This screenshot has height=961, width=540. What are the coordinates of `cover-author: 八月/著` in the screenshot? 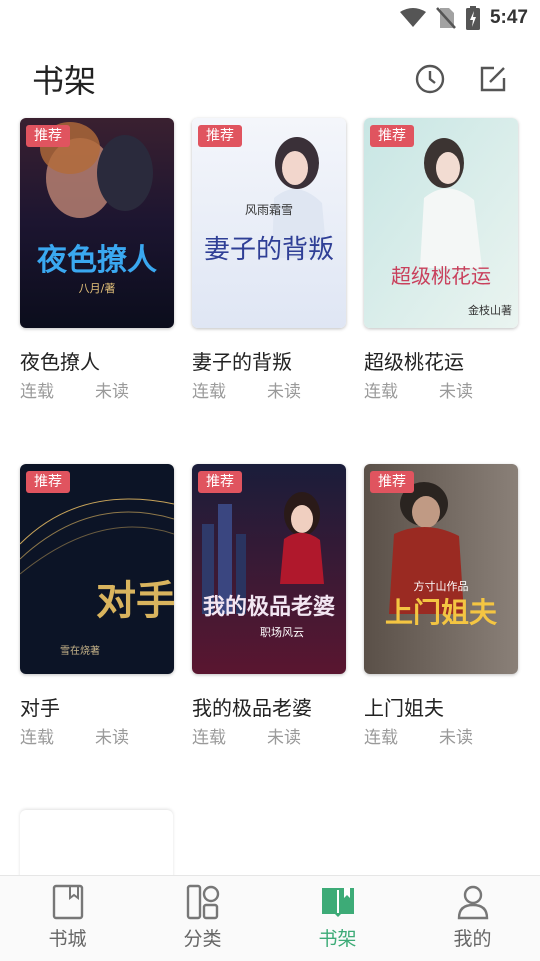 It's located at (97, 288).